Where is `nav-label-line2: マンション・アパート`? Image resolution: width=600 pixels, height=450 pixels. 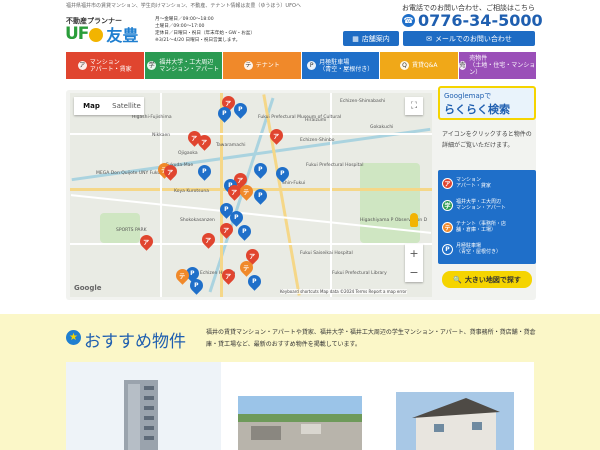
nav-label-line2: マンション・アパート is located at coordinates (189, 69).